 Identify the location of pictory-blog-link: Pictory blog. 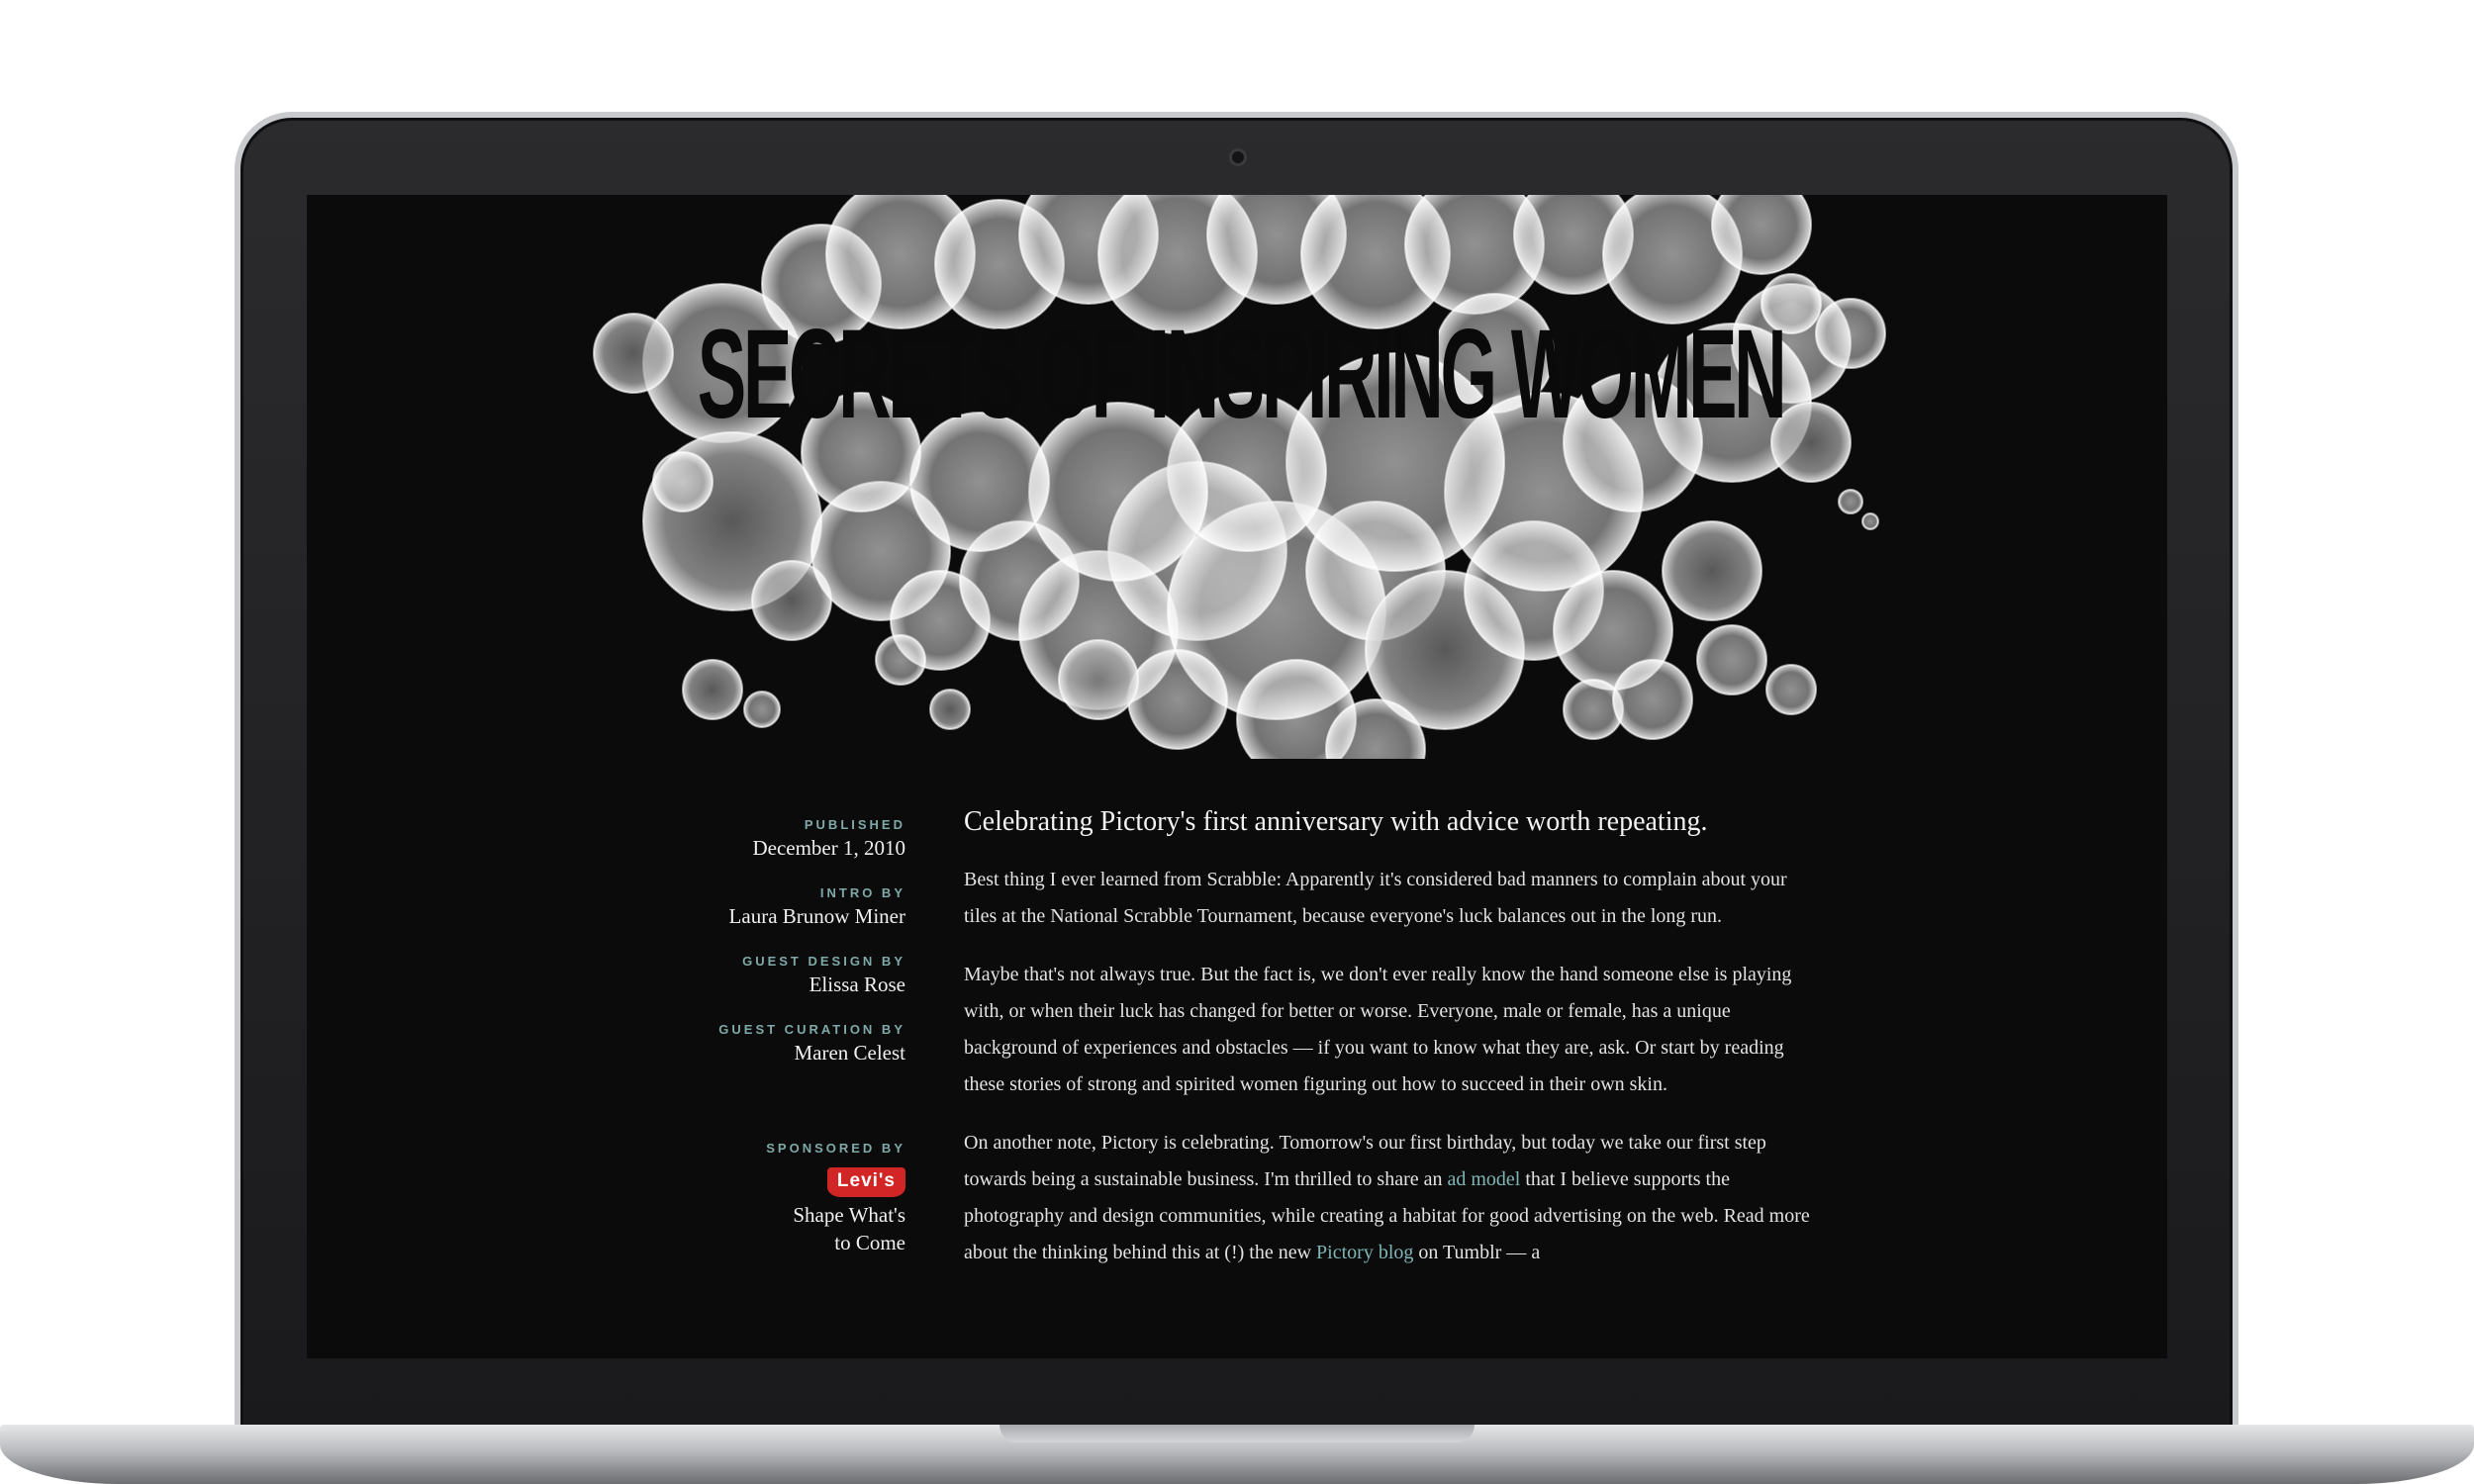
(1365, 1252).